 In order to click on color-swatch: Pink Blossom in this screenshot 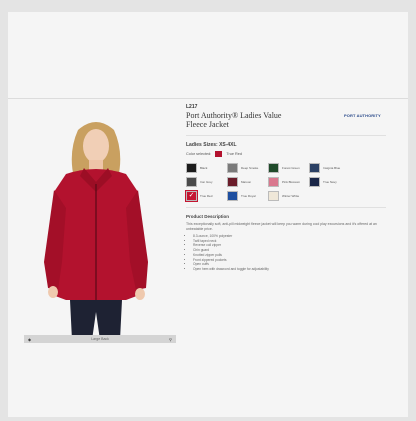, I will do `click(288, 181)`.